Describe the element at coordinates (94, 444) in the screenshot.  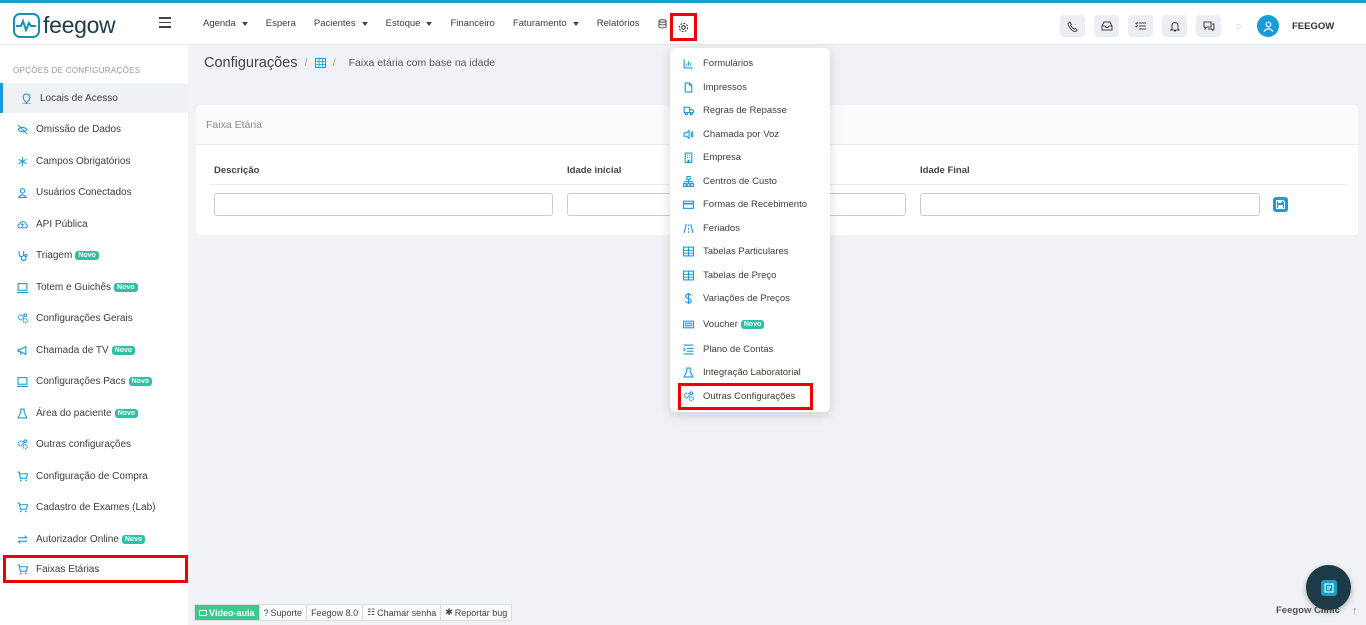
I see `sidebar-item-outras-configura-es: Outras configurações` at that location.